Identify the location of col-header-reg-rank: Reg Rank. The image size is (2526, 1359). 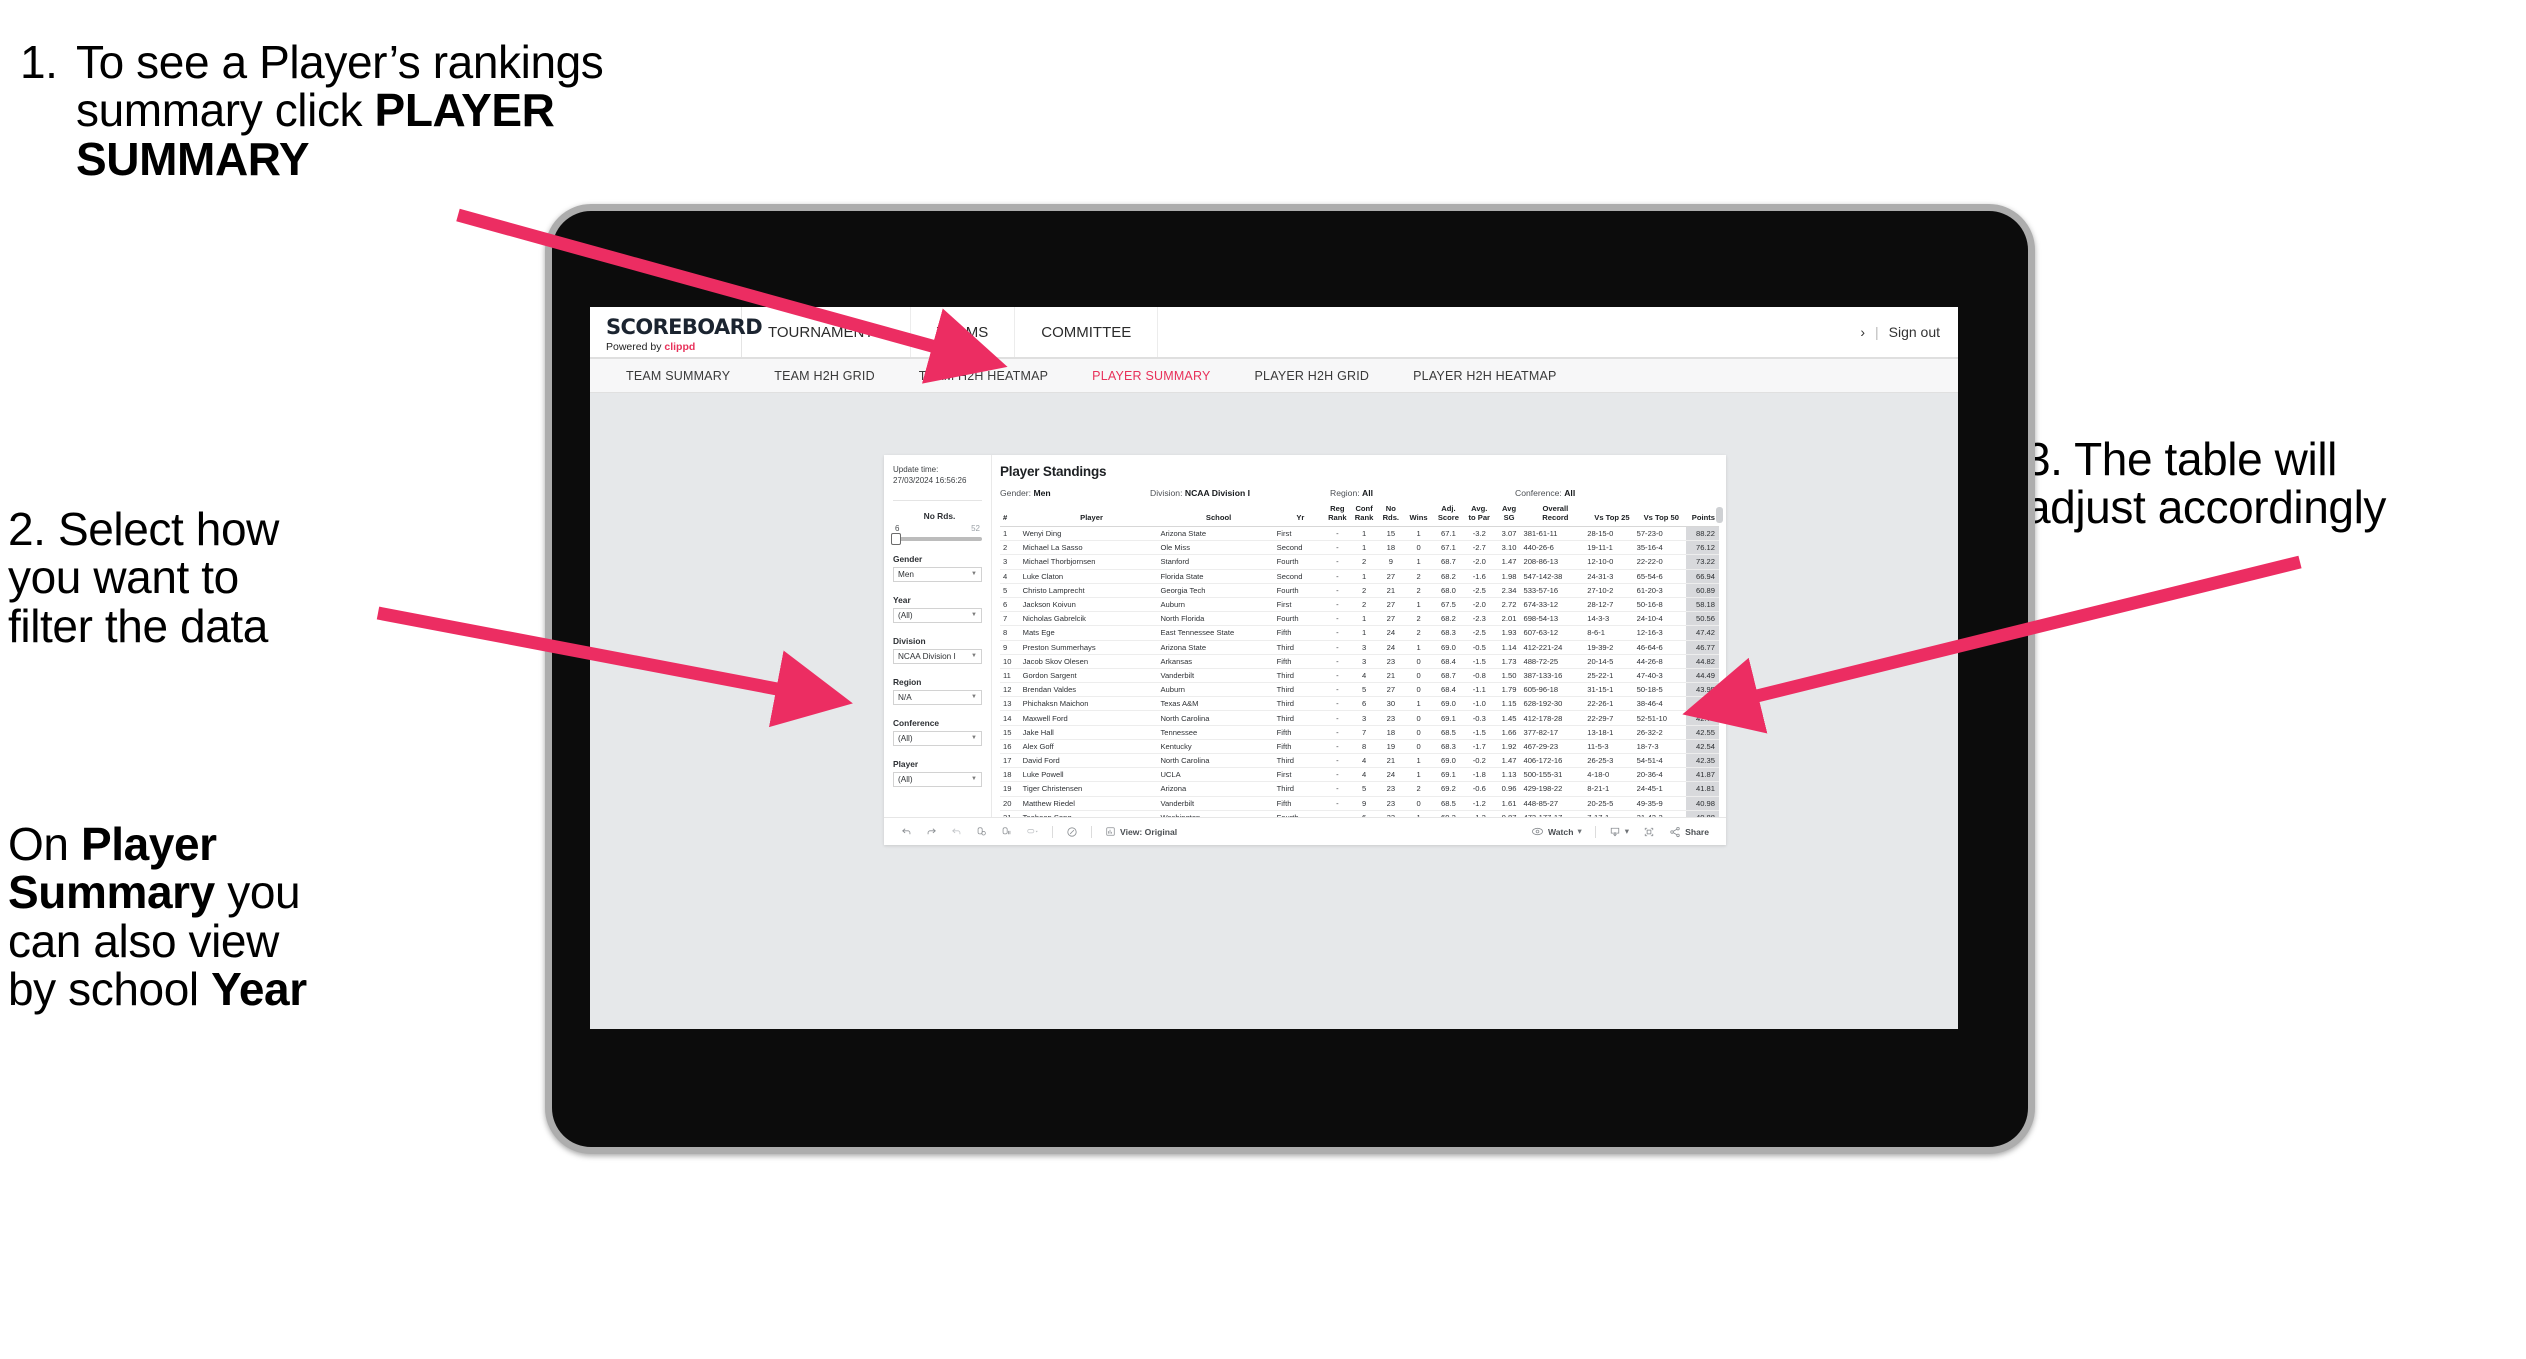
(1337, 515).